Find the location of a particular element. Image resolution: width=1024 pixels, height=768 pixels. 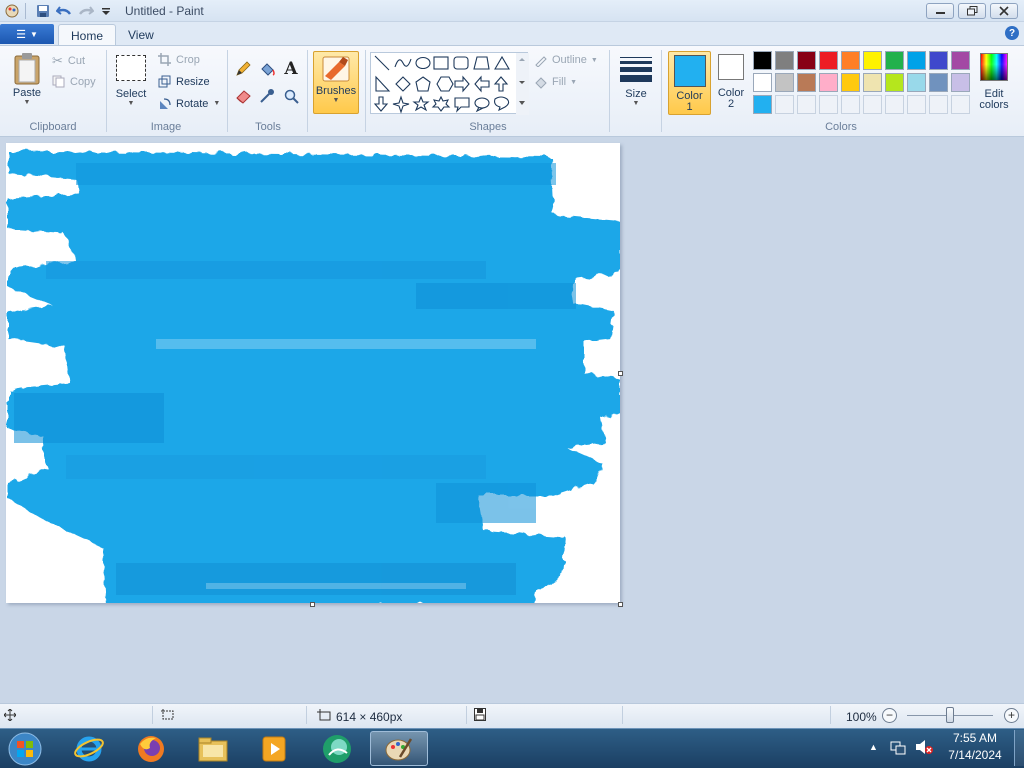

zoom-slider-thumb is located at coordinates (950, 715).